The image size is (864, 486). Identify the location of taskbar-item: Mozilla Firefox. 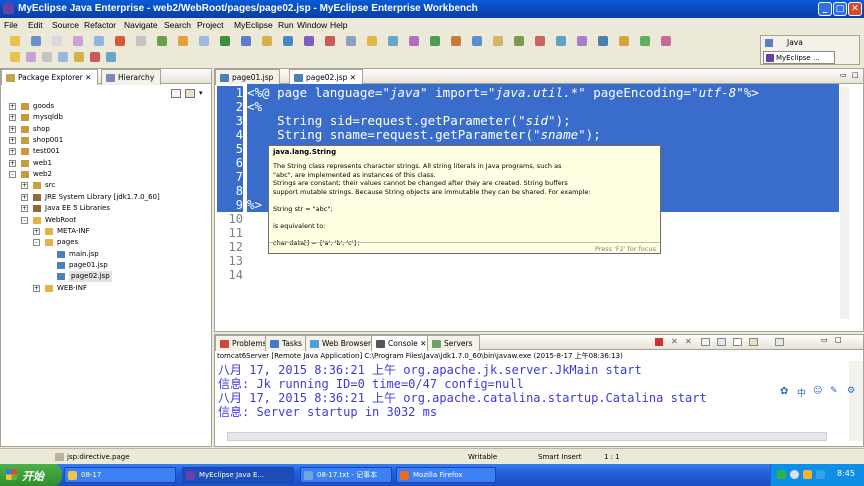
(446, 475).